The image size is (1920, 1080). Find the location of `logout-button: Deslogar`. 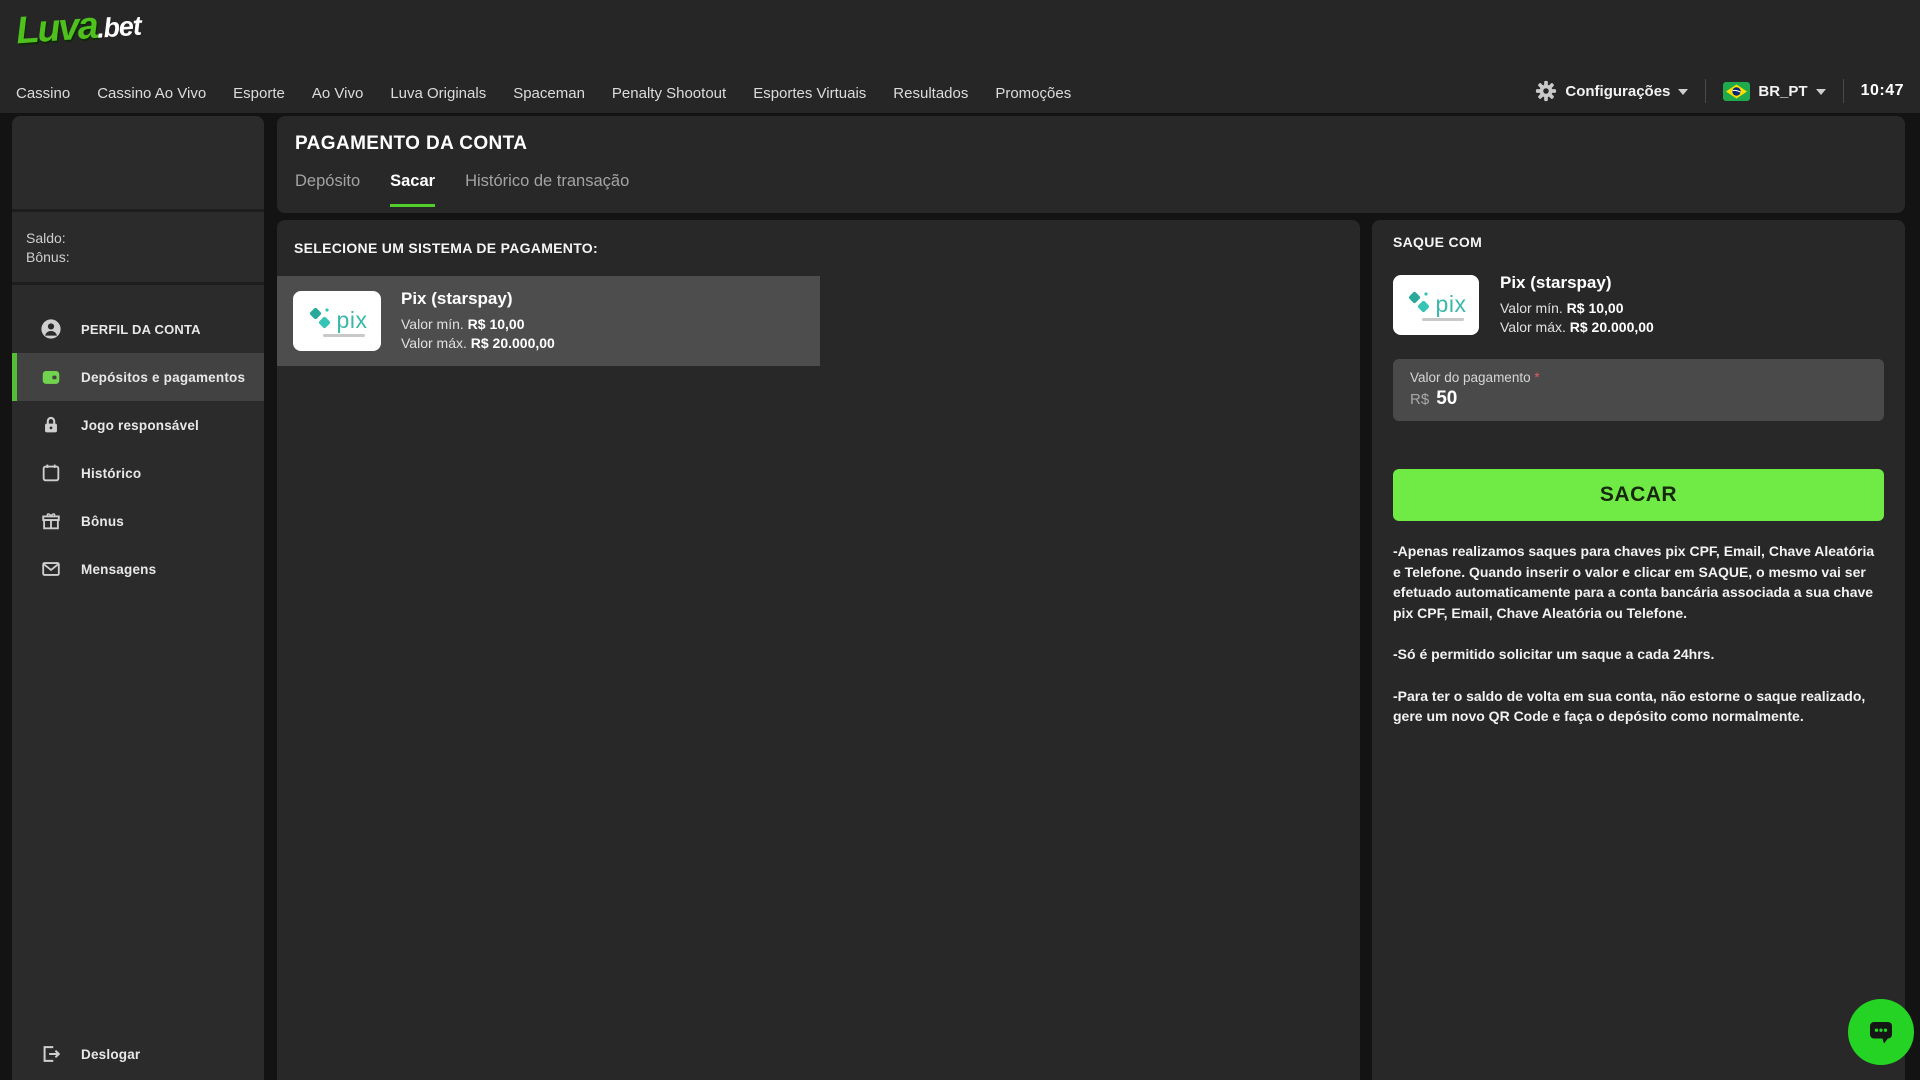

logout-button: Deslogar is located at coordinates (138, 1054).